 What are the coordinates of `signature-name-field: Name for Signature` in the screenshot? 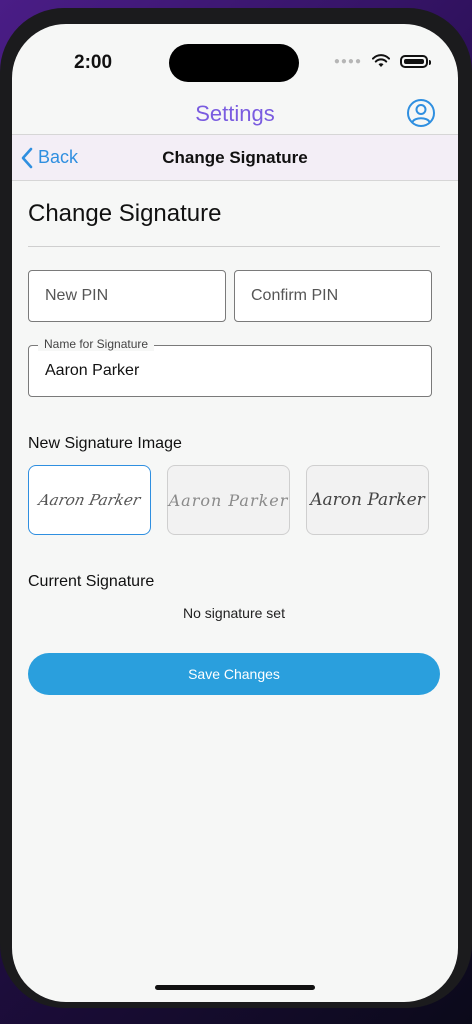 It's located at (234, 367).